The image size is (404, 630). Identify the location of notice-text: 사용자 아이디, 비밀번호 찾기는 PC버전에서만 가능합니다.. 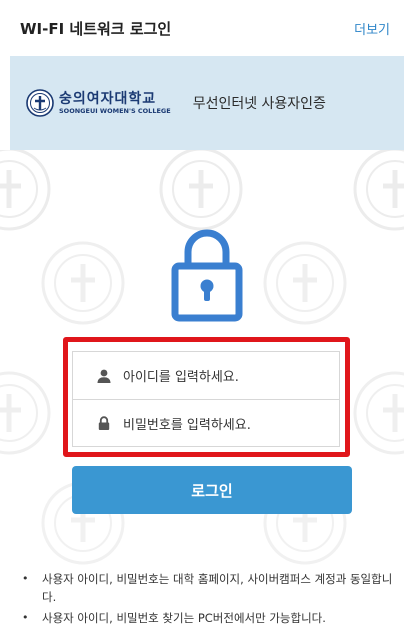
(184, 618).